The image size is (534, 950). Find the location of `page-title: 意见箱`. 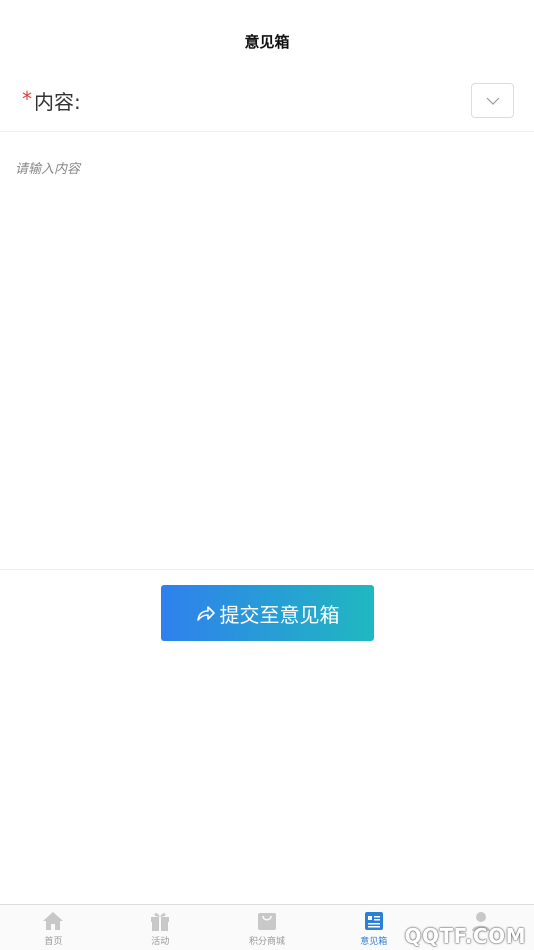

page-title: 意见箱 is located at coordinates (267, 41).